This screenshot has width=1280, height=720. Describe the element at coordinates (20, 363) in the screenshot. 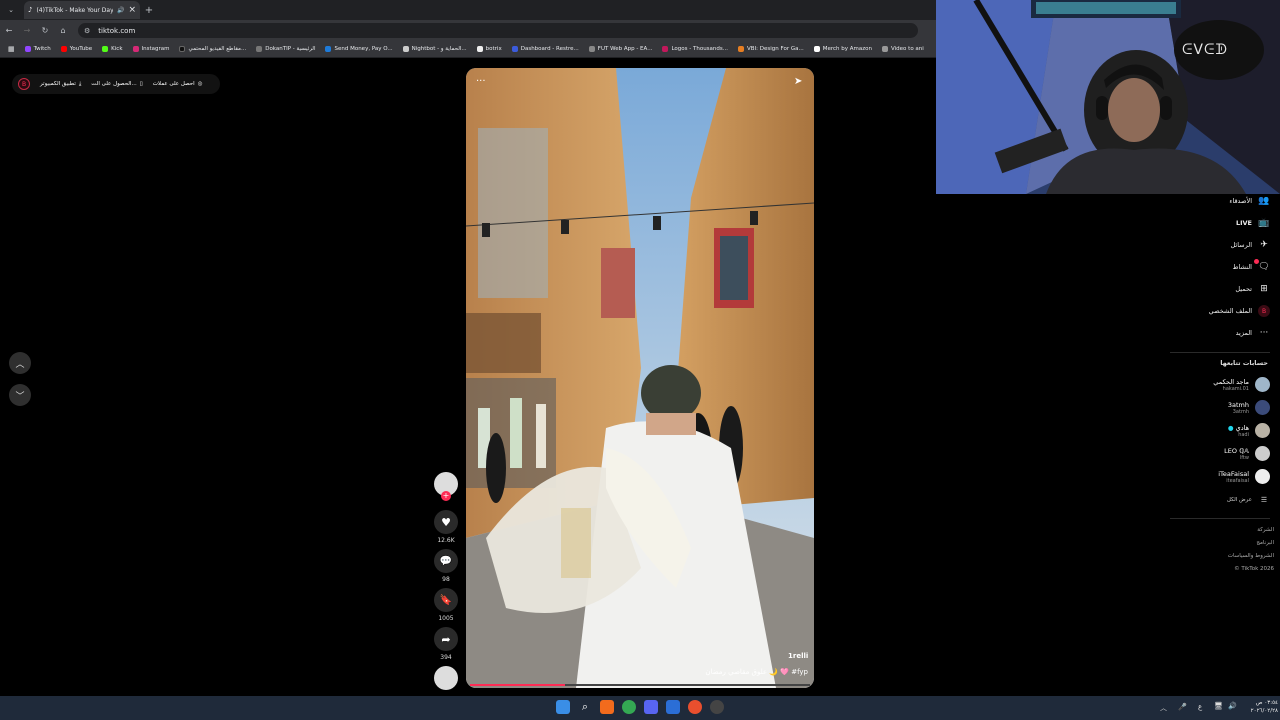

I see `previous-video-button: ︿` at that location.